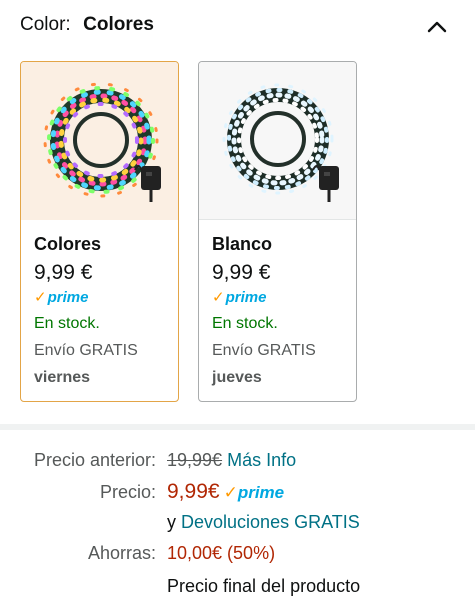 The width and height of the screenshot is (475, 603). Describe the element at coordinates (94, 460) in the screenshot. I see `previous-price-label: Precio anterior:` at that location.